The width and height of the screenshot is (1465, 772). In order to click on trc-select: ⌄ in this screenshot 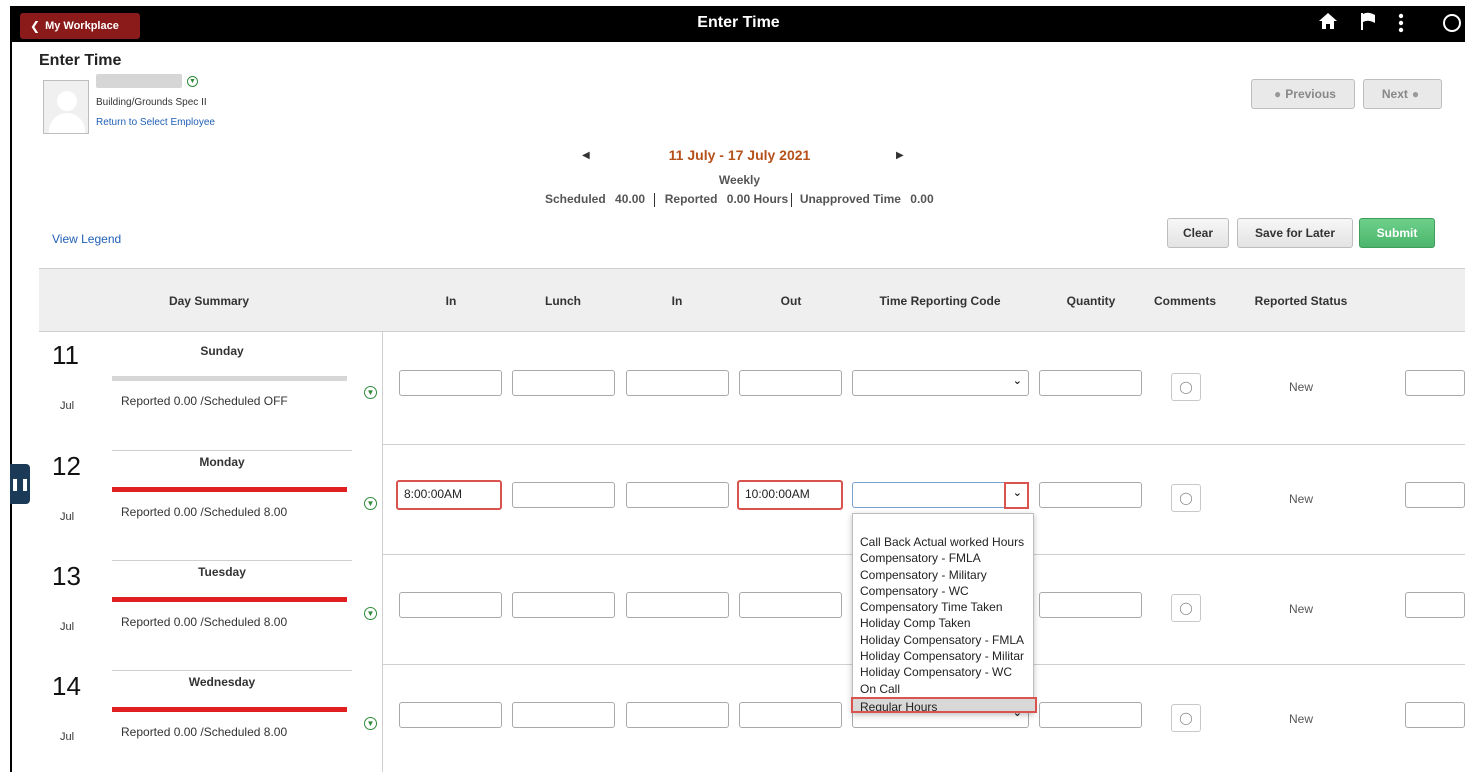, I will do `click(940, 383)`.